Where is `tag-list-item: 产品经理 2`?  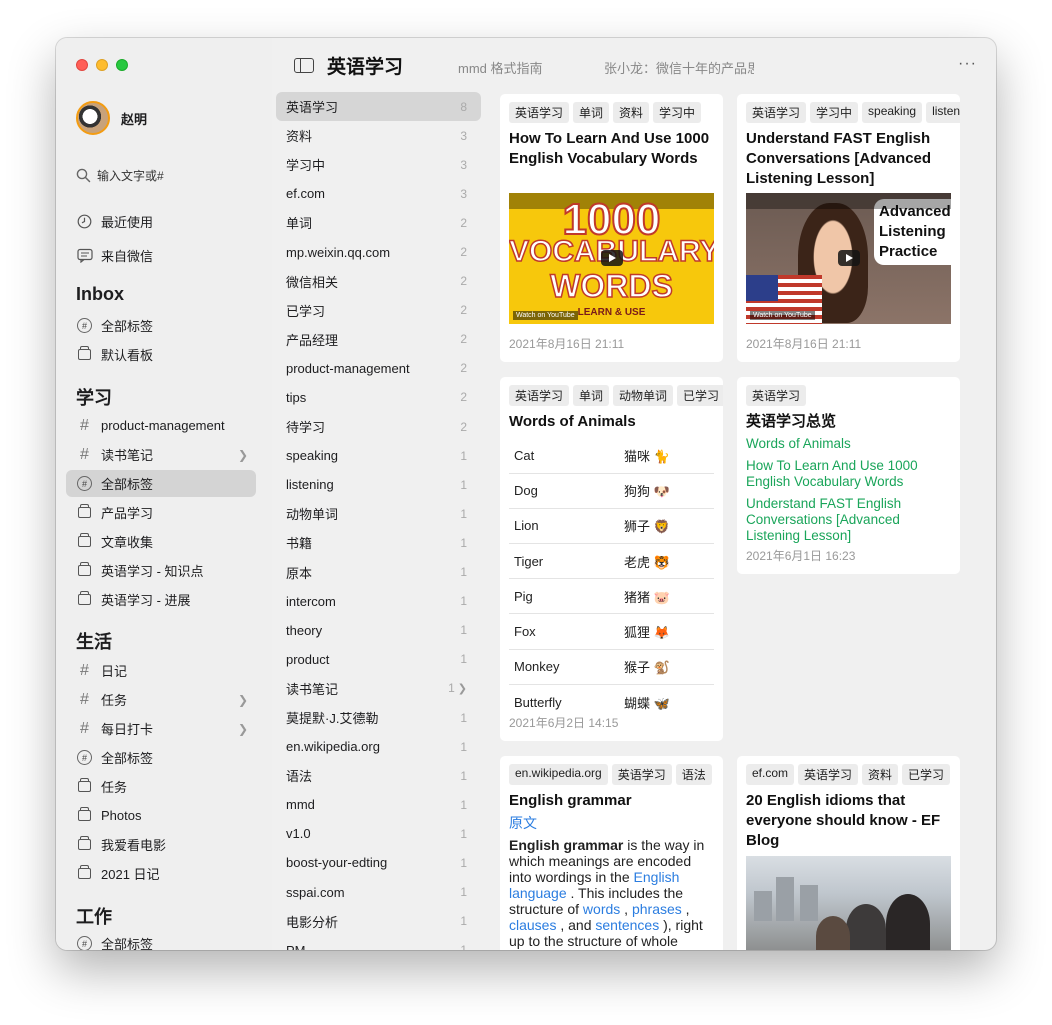
tag-list-item: 产品经理 2 is located at coordinates (378, 339).